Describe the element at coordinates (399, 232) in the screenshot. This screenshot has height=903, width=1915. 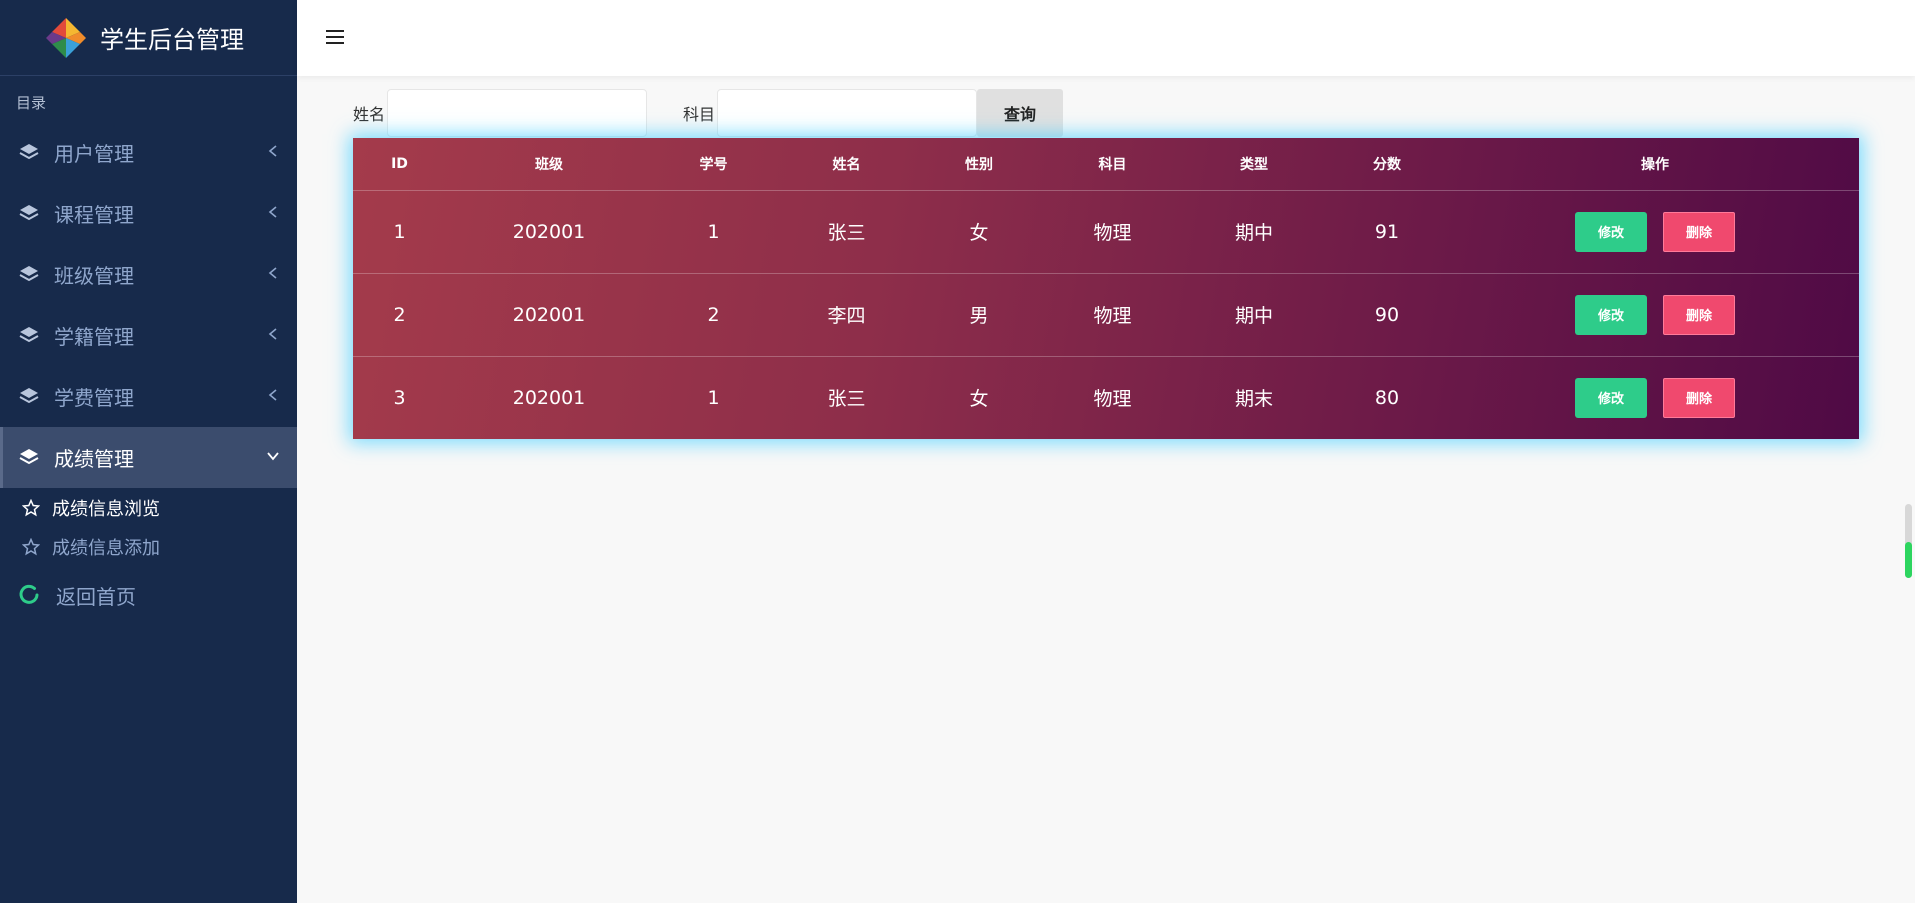
I see `cell-id: 1` at that location.